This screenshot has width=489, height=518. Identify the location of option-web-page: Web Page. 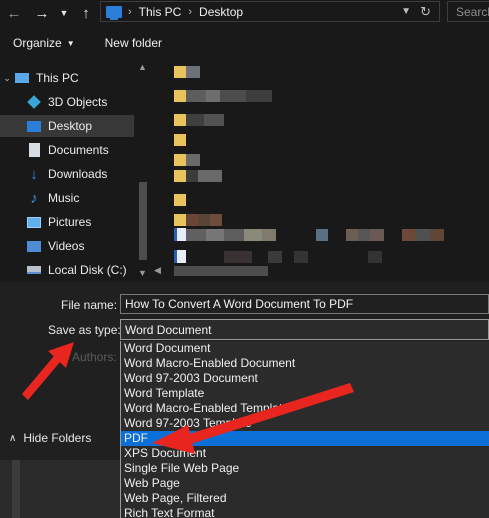
(305, 483).